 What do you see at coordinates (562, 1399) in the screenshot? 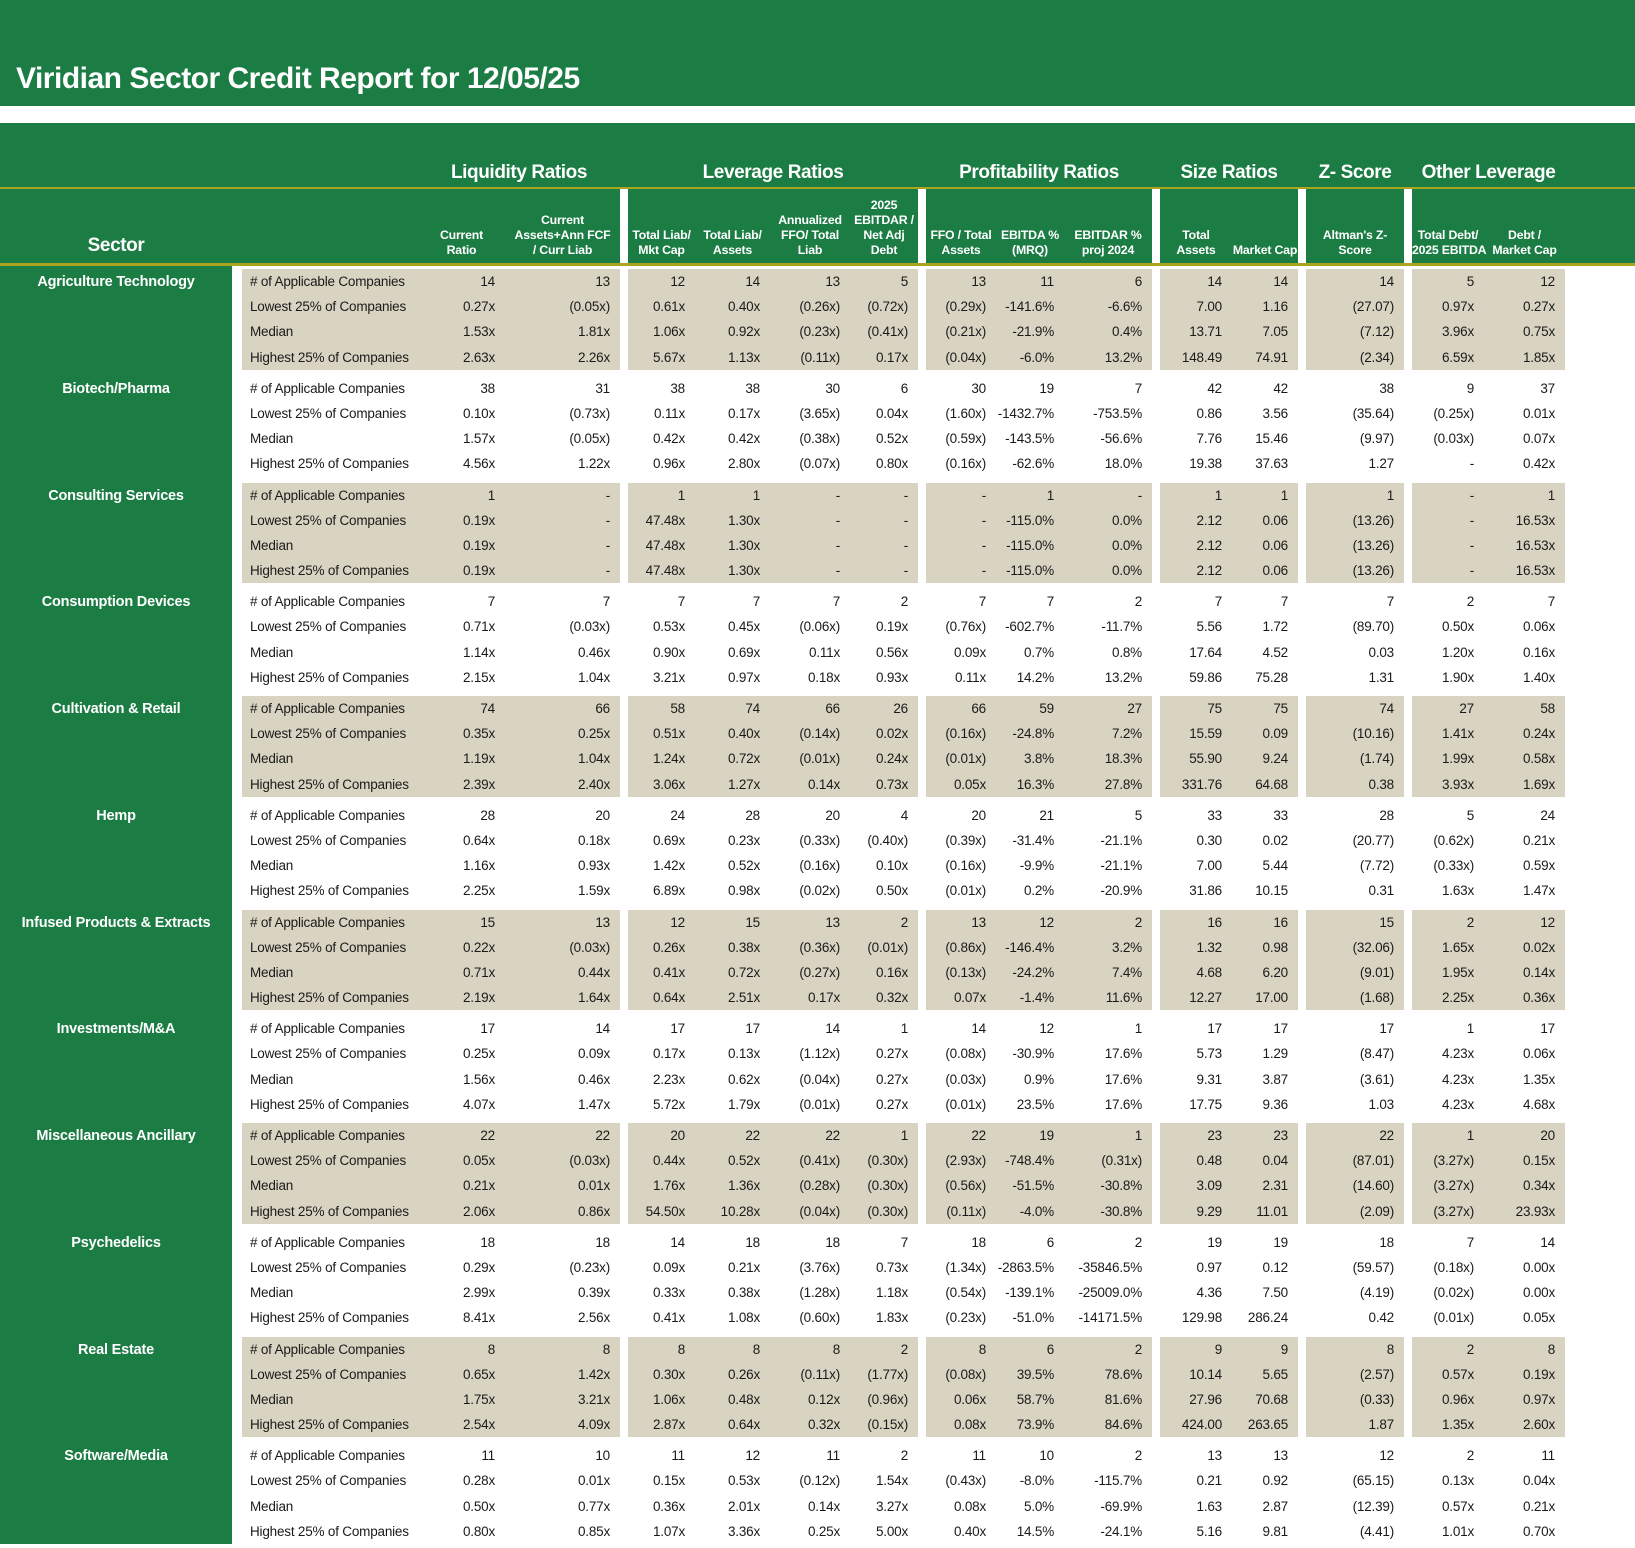
I see `data-cell: 3.21x` at bounding box center [562, 1399].